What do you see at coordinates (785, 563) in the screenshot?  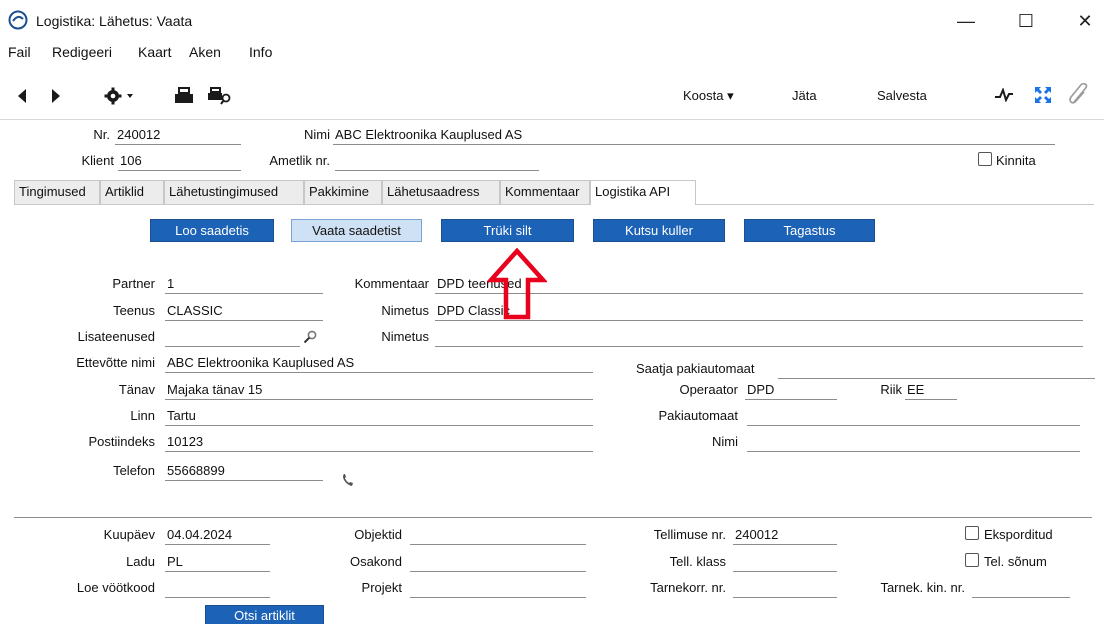 I see `tell-klass-field` at bounding box center [785, 563].